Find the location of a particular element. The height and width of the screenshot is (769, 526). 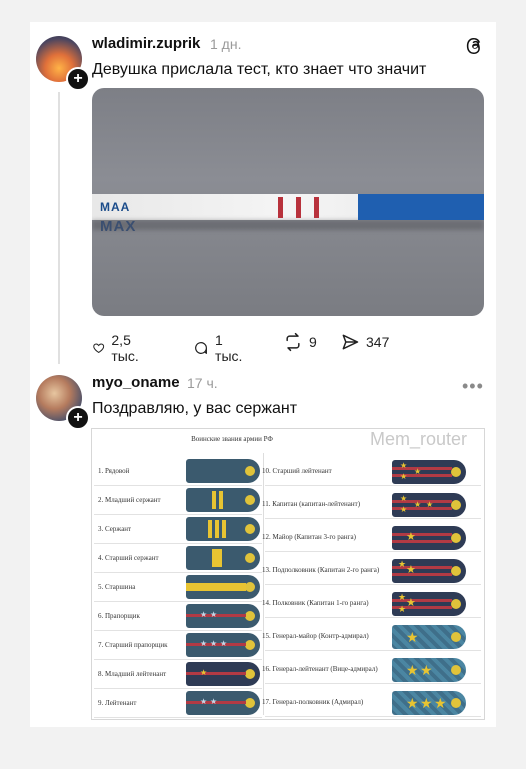

thread-line is located at coordinates (59, 228).